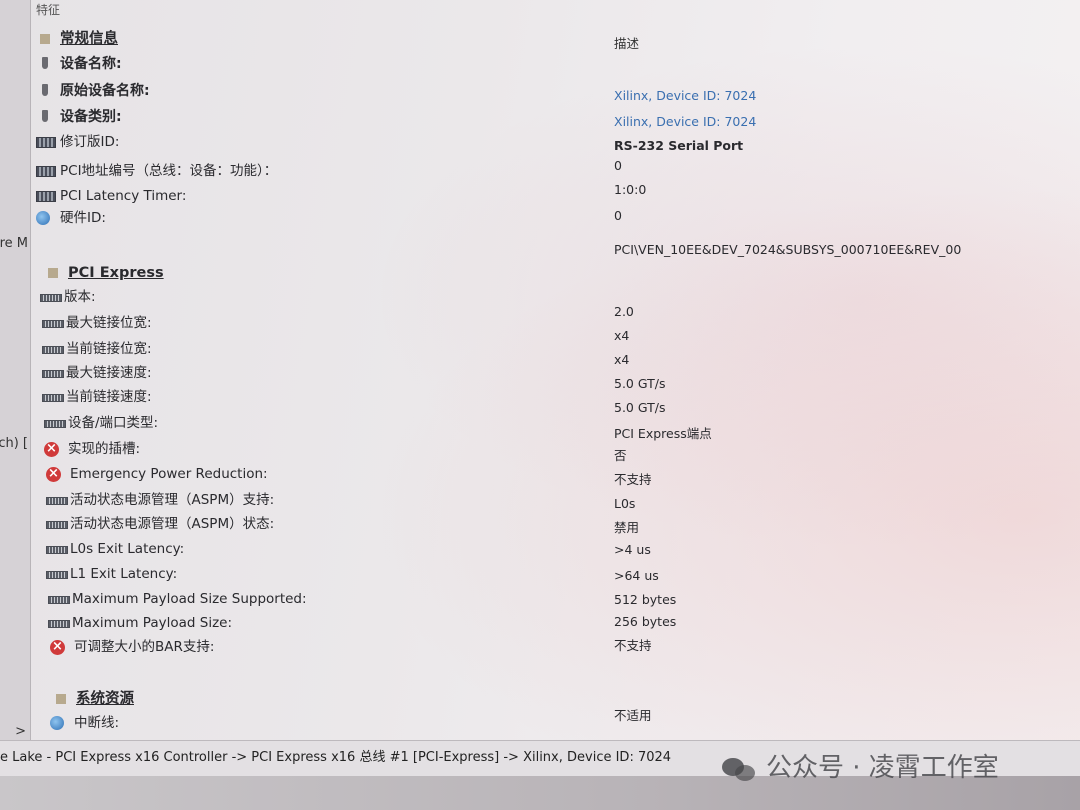 Image resolution: width=1080 pixels, height=810 pixels. I want to click on property-row: 当前链接位宽:, so click(97, 349).